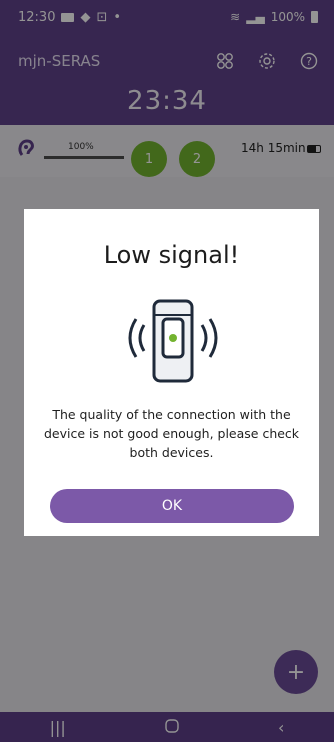  What do you see at coordinates (167, 727) in the screenshot?
I see `scrim-nav` at bounding box center [167, 727].